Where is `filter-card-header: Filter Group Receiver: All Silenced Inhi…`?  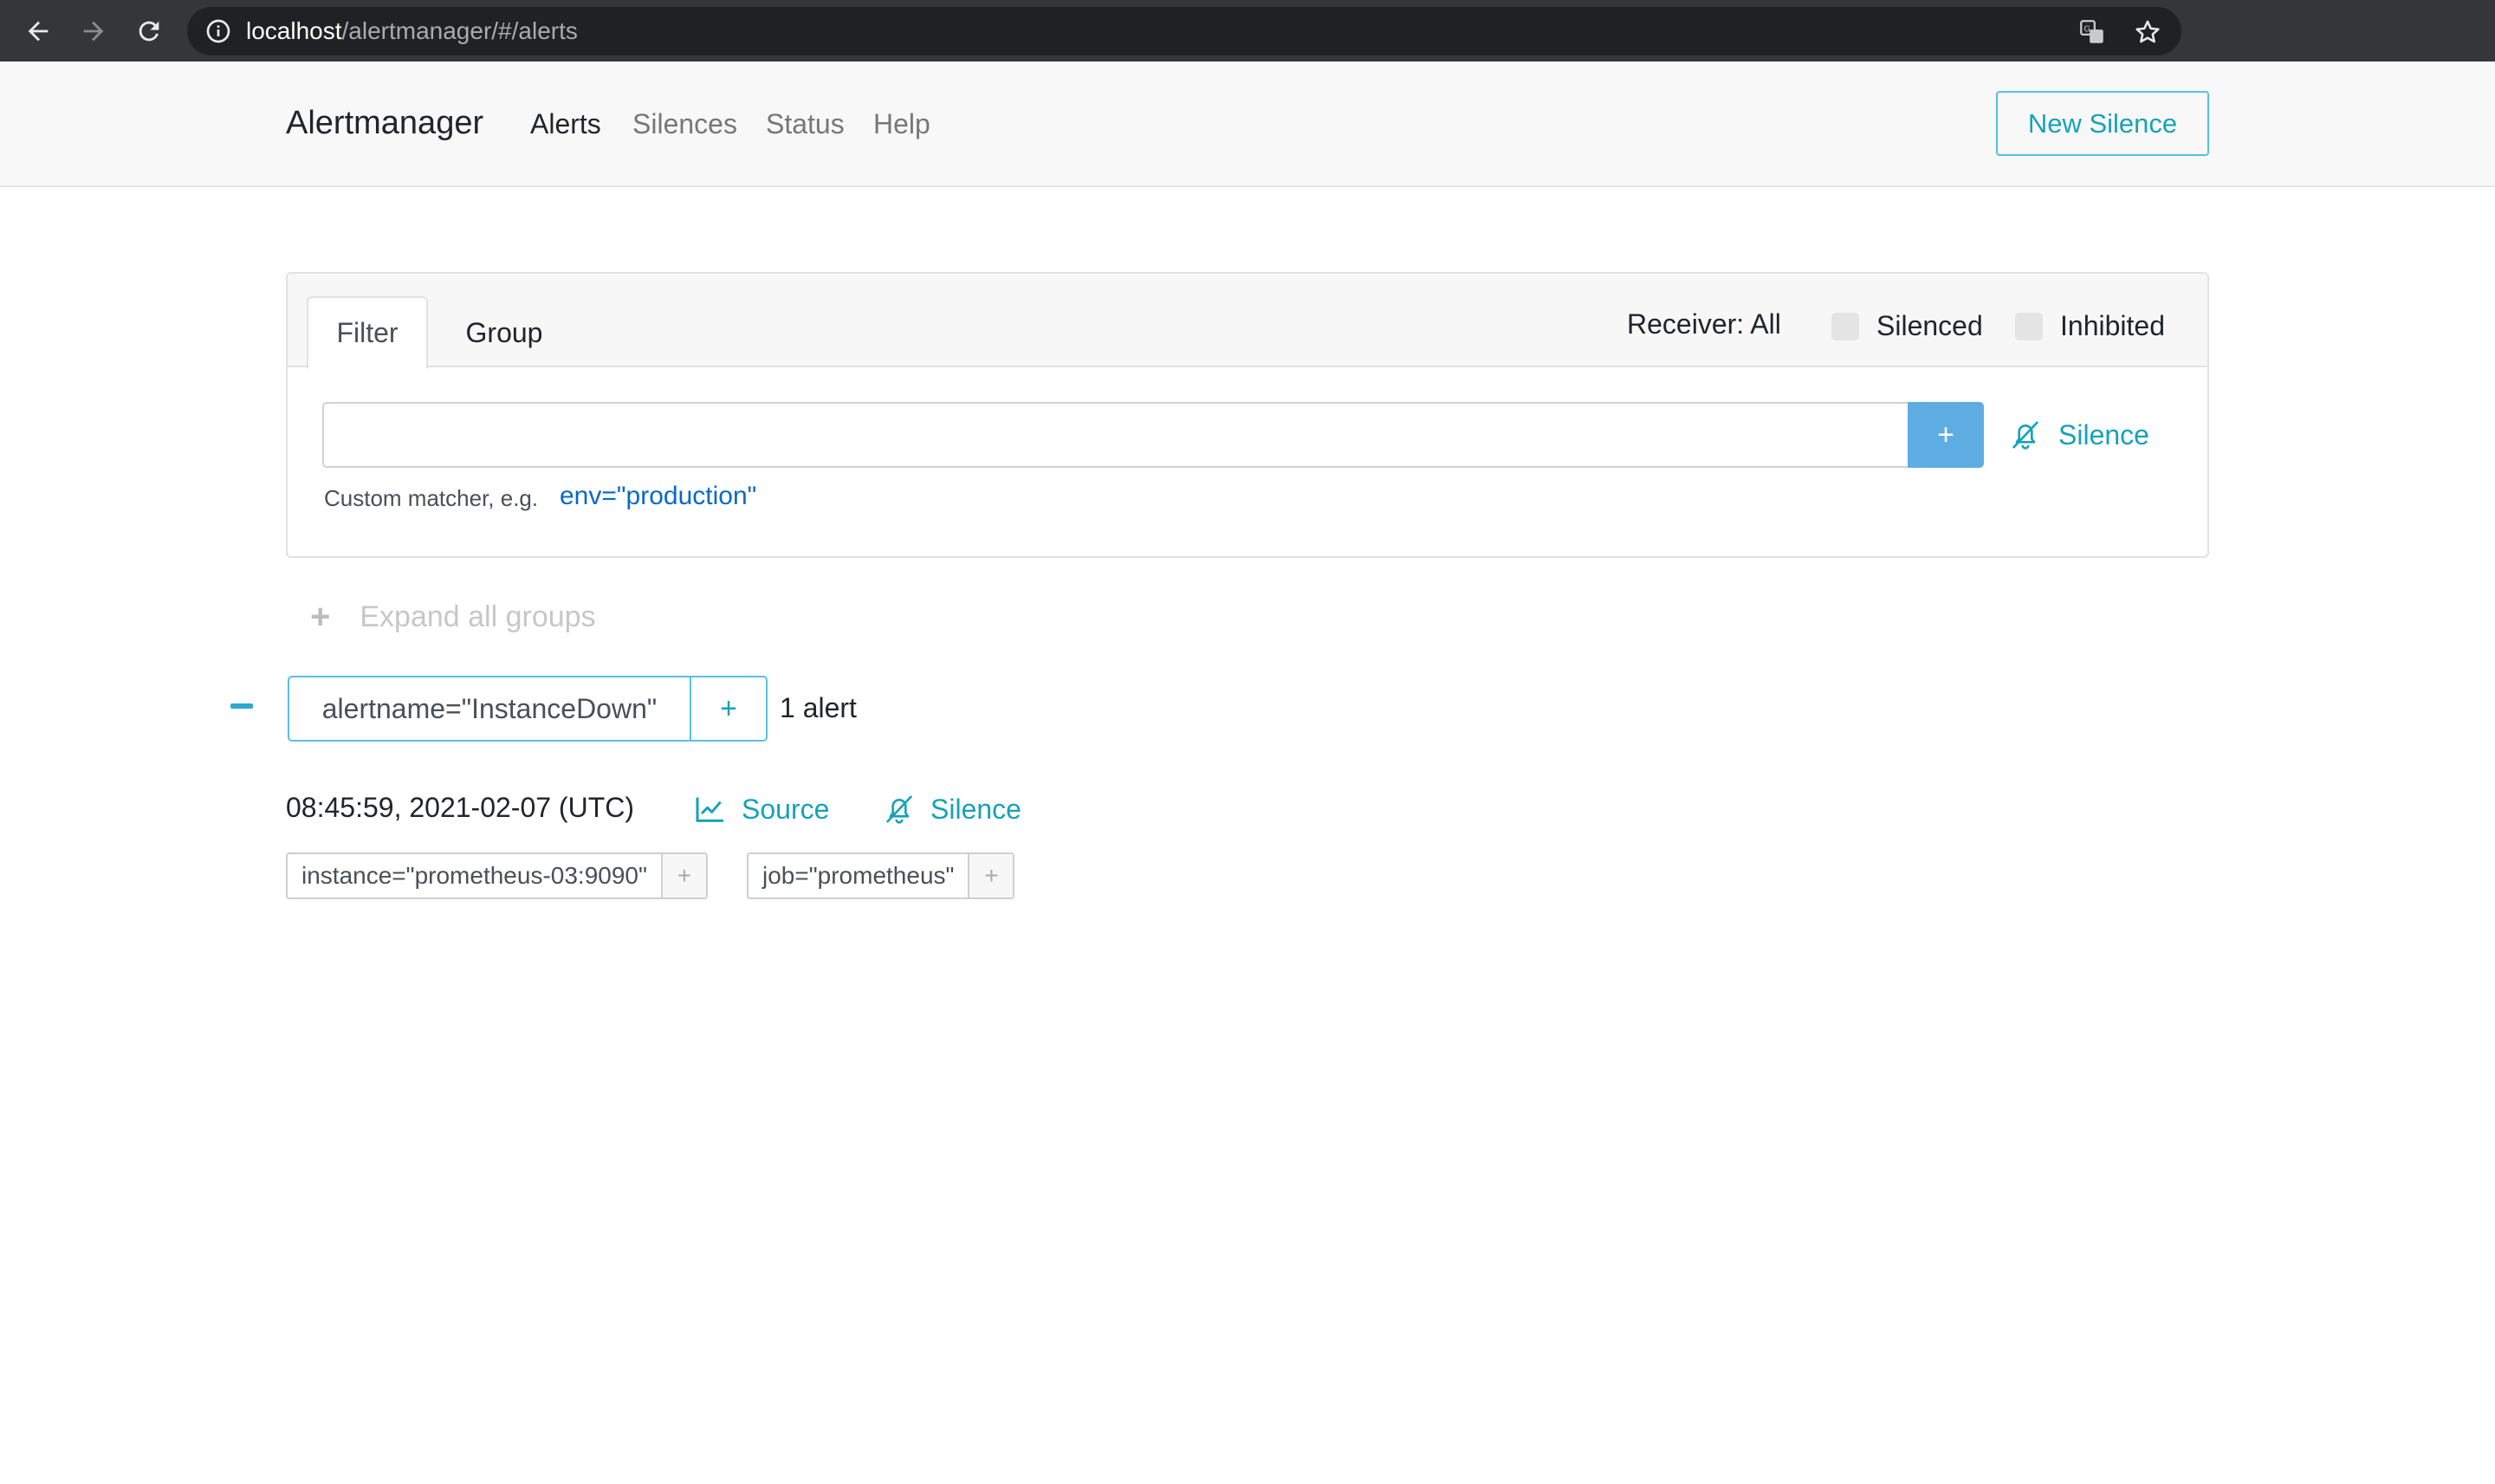
filter-card-header: Filter Group Receiver: All Silenced Inhi… is located at coordinates (1247, 321).